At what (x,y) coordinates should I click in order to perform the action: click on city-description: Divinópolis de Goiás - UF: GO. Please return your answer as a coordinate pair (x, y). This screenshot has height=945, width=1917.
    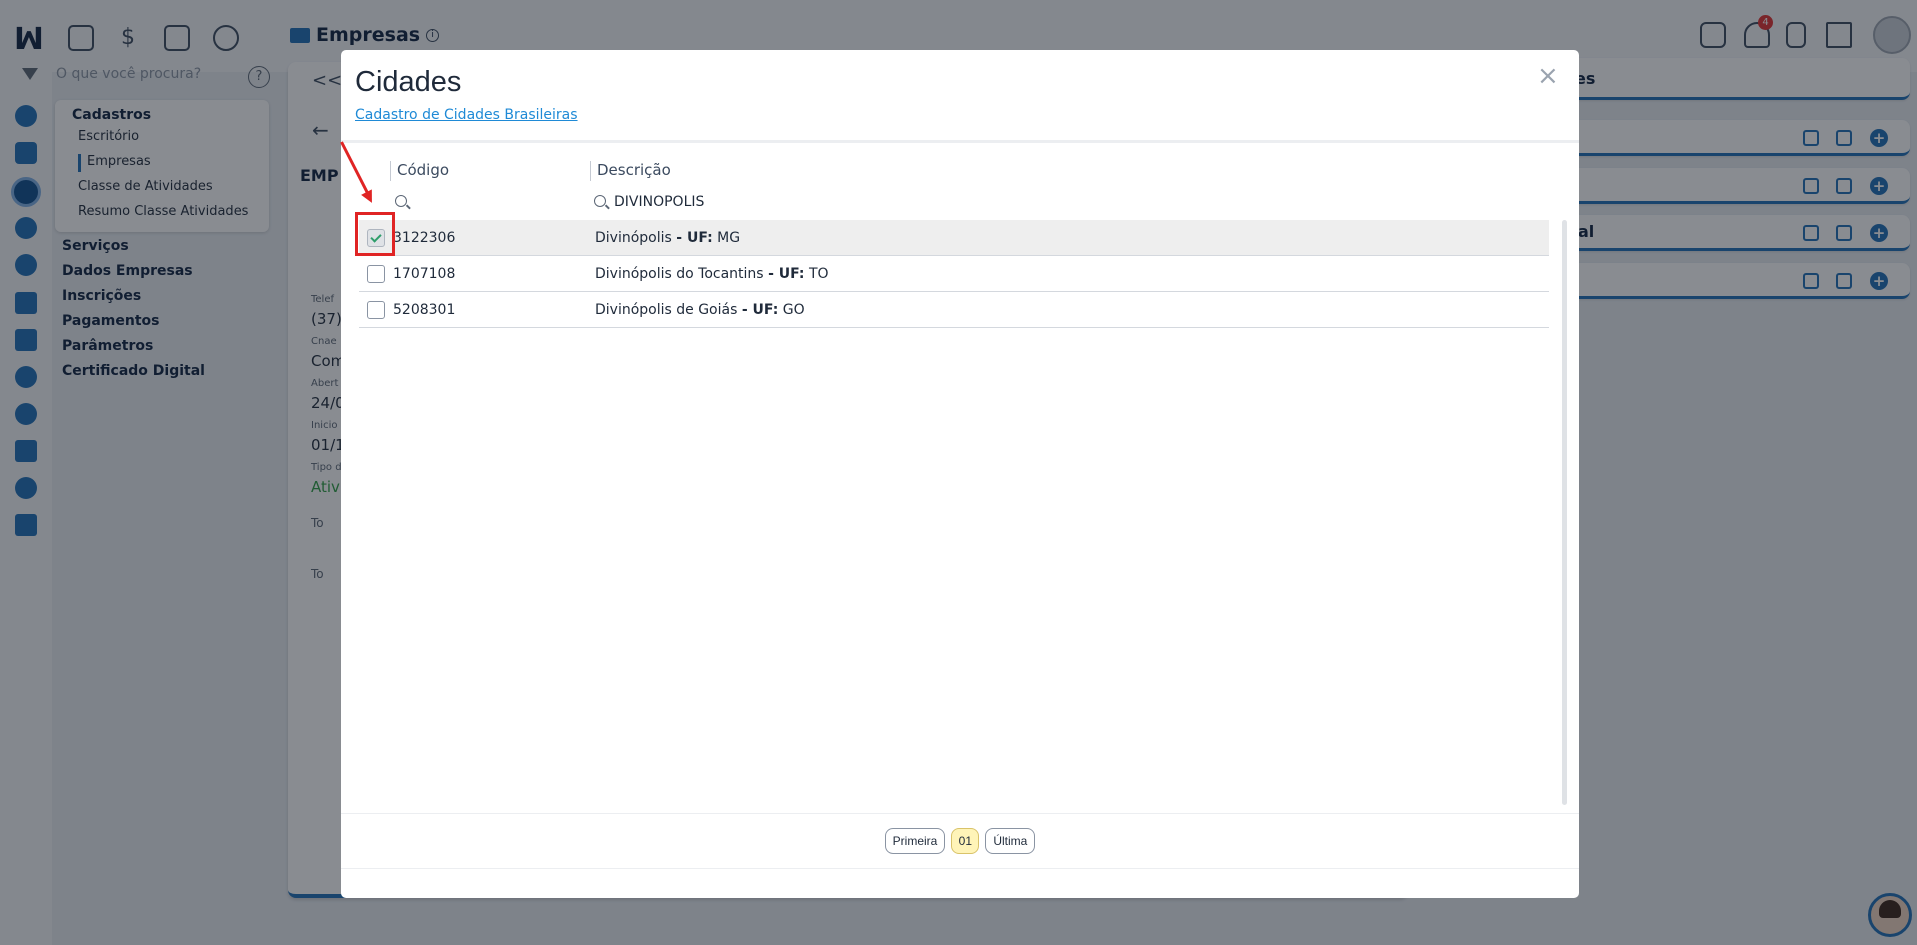
    Looking at the image, I should click on (700, 309).